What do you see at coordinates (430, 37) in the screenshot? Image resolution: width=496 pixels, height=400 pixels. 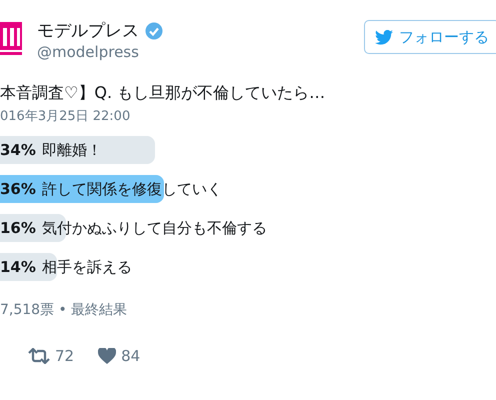 I see `follow-button: フォローする` at bounding box center [430, 37].